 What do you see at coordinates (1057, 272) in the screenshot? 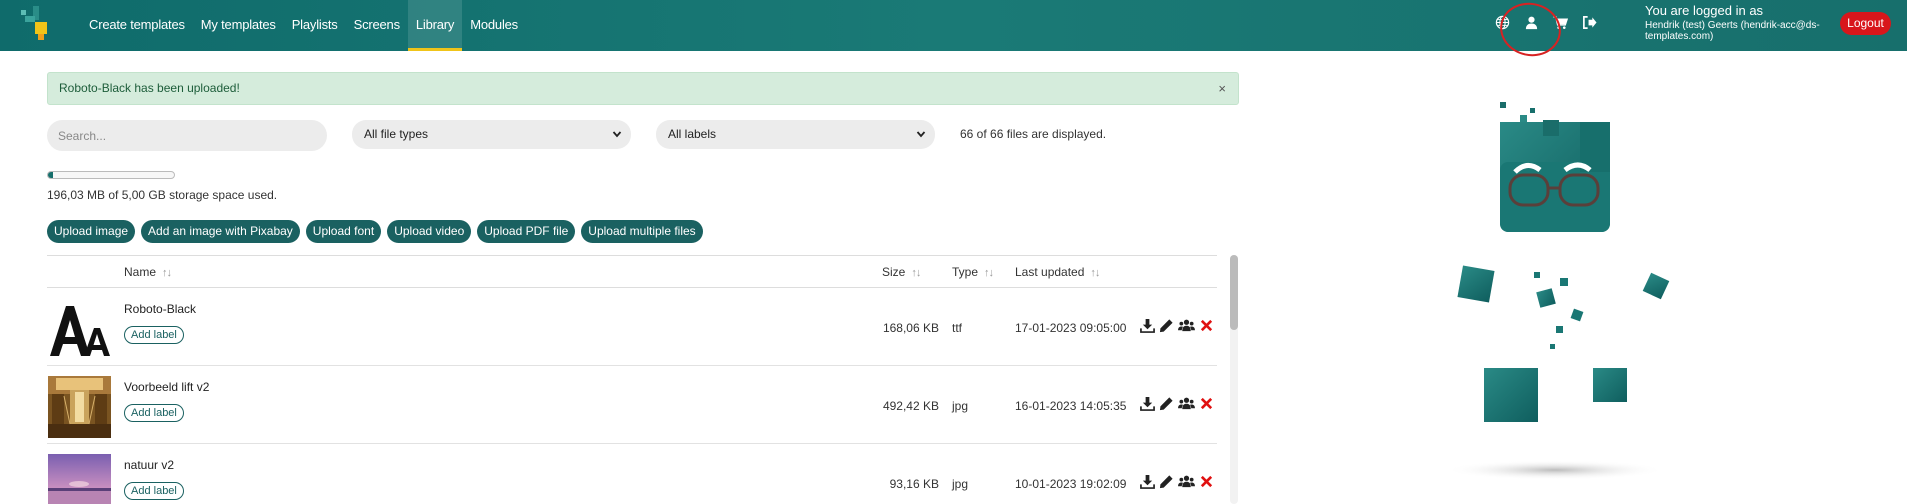
I see `sort-updated-header: Last updated ↑↓` at bounding box center [1057, 272].